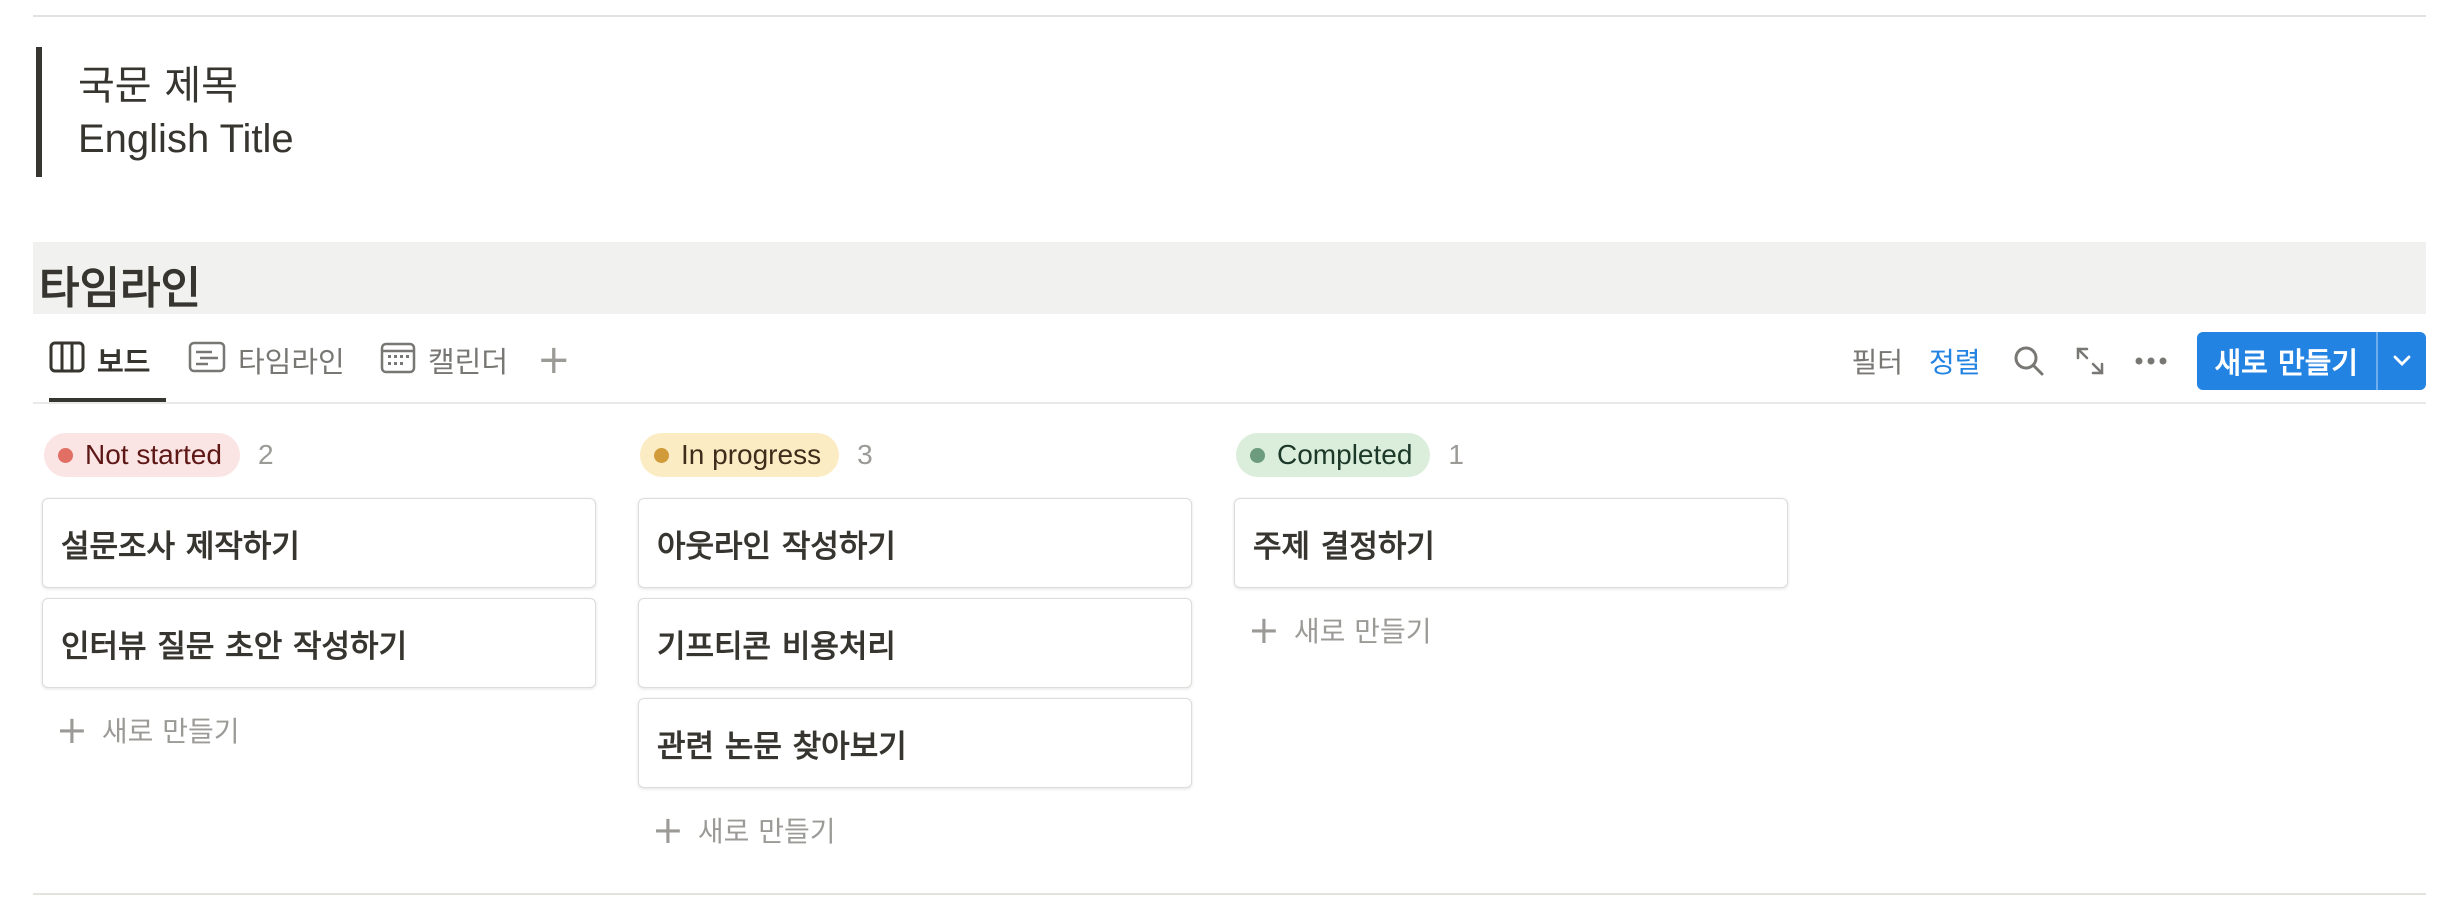  What do you see at coordinates (917, 455) in the screenshot?
I see `column-header: In progress 3` at bounding box center [917, 455].